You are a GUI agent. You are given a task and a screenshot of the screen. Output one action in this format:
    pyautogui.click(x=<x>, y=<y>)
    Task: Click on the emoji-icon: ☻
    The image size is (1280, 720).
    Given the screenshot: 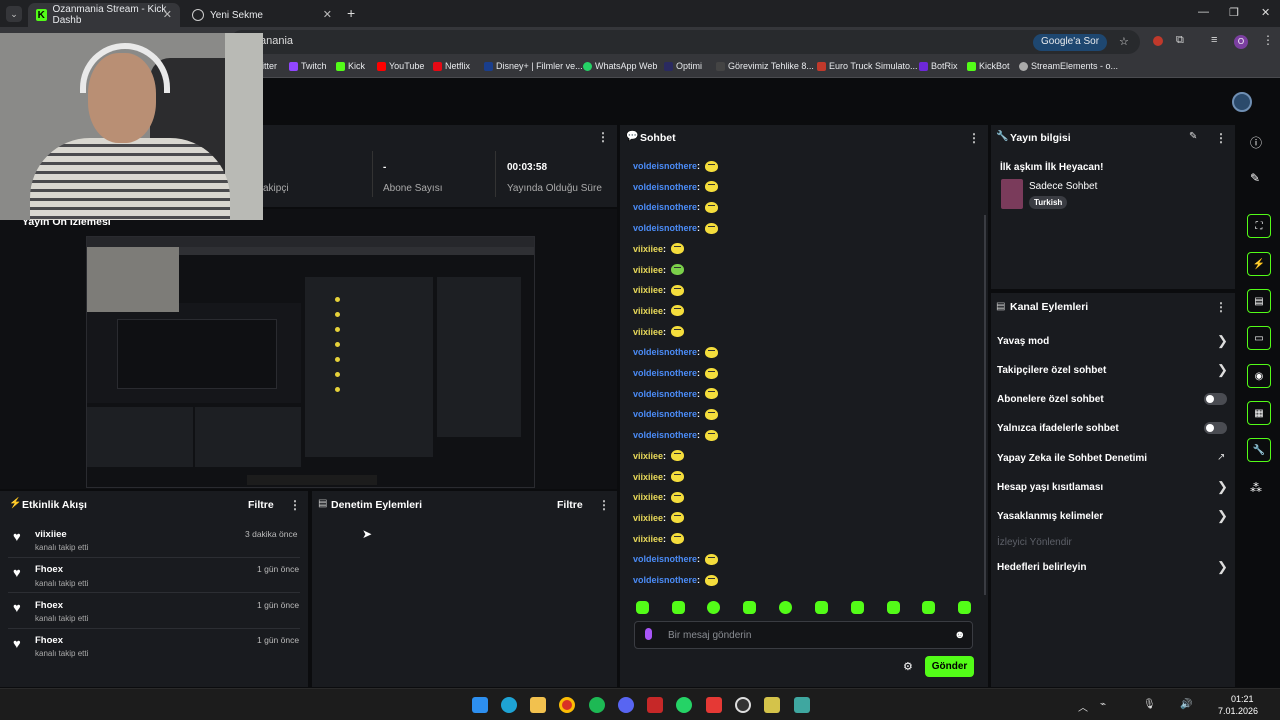 What is the action you would take?
    pyautogui.click(x=960, y=635)
    